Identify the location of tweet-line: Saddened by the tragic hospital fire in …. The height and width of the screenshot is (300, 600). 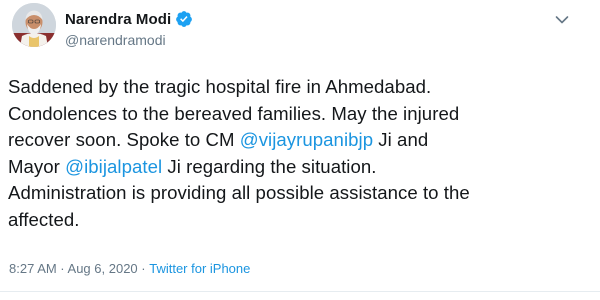
(220, 86).